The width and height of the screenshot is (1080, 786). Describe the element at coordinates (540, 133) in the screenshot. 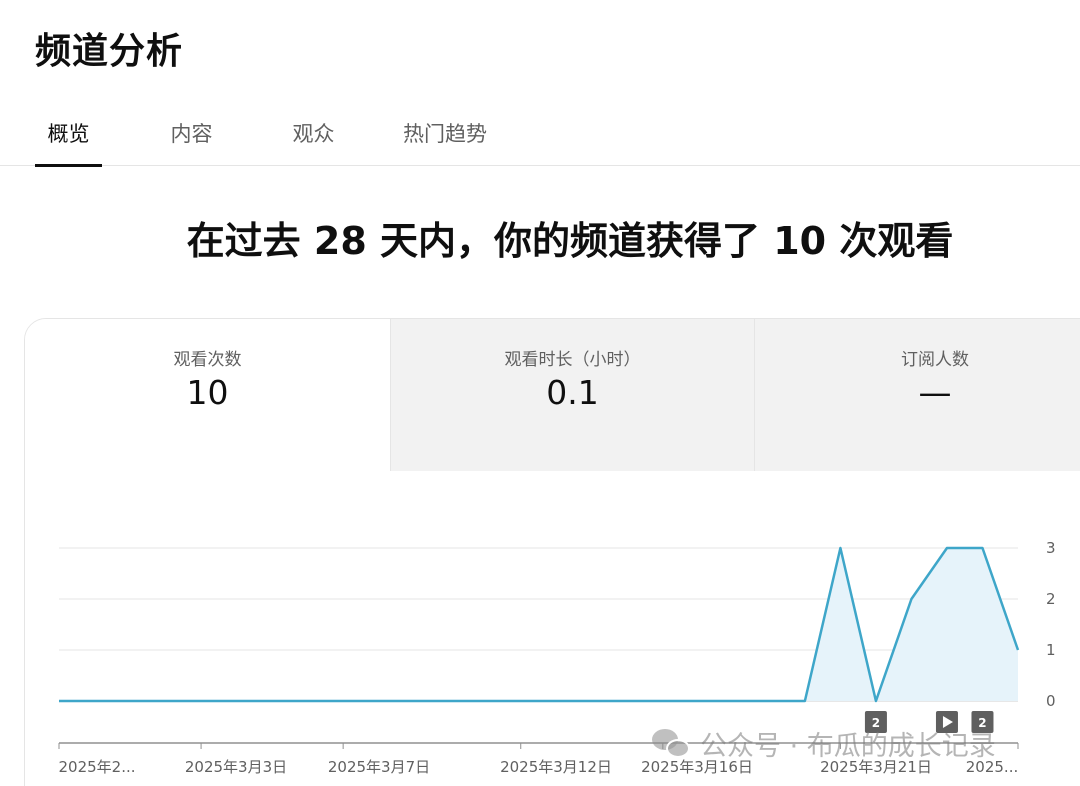

I see `tab-bar: 概览 内容 观众 热门趋势` at that location.